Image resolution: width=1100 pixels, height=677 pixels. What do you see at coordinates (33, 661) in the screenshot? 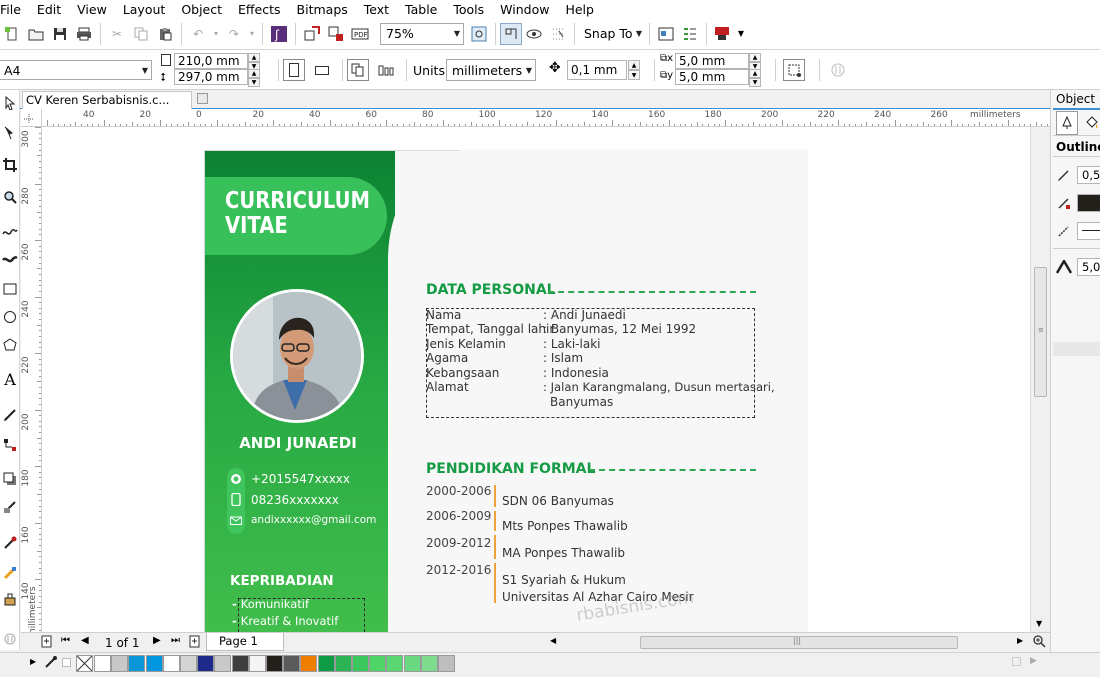
I see `palette-scroll-icon: ▶` at bounding box center [33, 661].